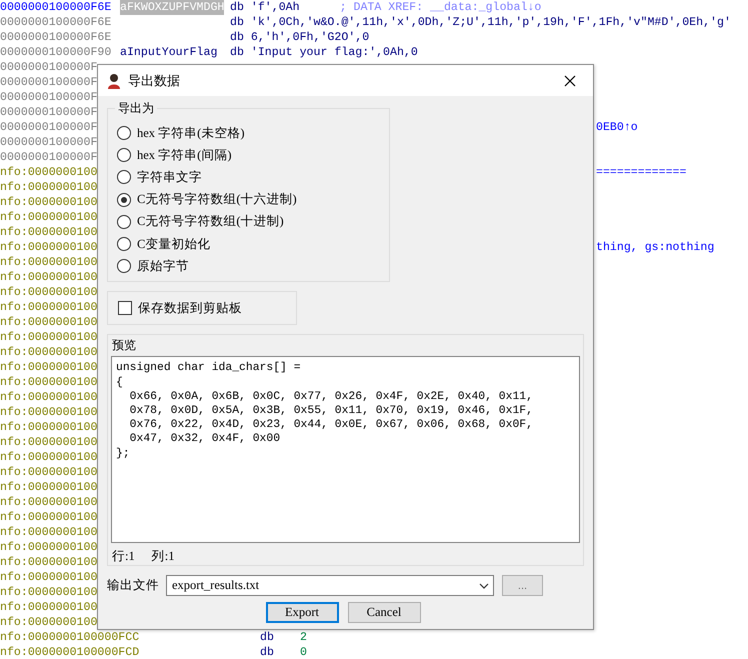  Describe the element at coordinates (163, 266) in the screenshot. I see `option-label: 原始字节` at that location.